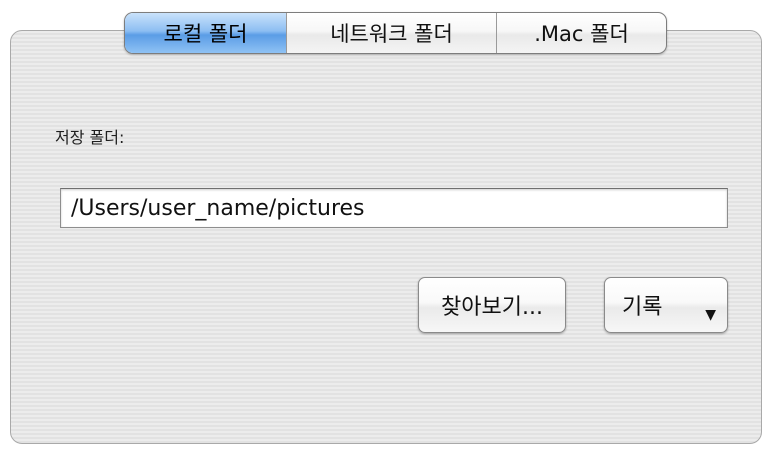  What do you see at coordinates (581, 33) in the screenshot?
I see `tab-mac-folder: .Mac 폴더` at bounding box center [581, 33].